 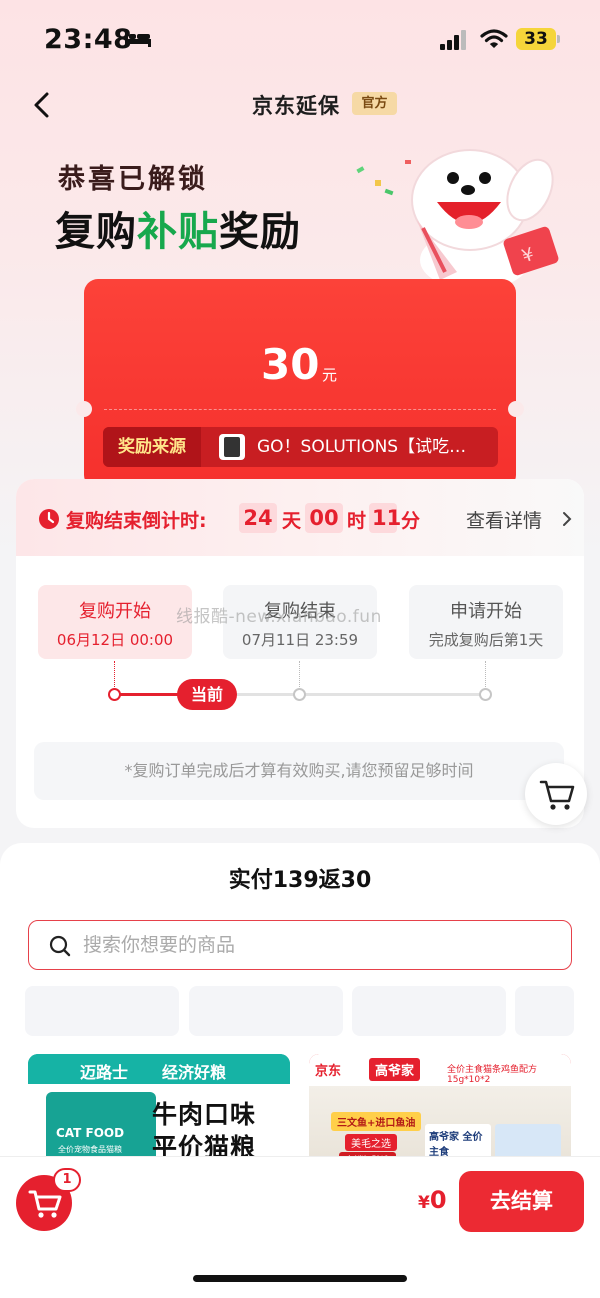 What do you see at coordinates (440, 1070) in the screenshot?
I see `product-banner: 京东 高爷家 全价主食猫条鸡鱼配方15g*10*2` at bounding box center [440, 1070].